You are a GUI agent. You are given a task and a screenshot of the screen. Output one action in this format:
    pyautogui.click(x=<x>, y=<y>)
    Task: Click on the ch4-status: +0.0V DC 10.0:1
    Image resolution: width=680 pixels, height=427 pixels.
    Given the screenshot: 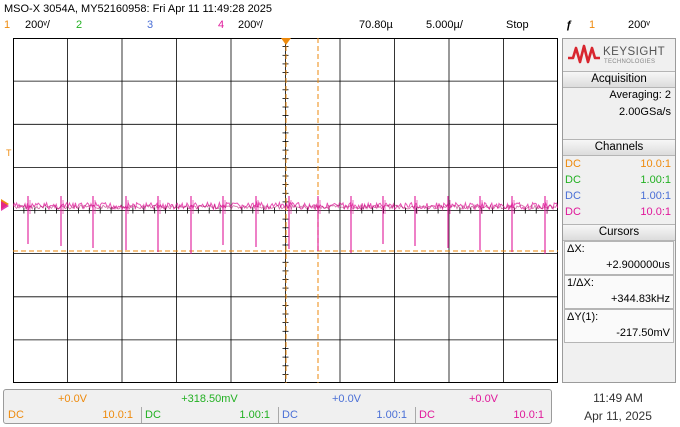 What is the action you would take?
    pyautogui.click(x=483, y=406)
    